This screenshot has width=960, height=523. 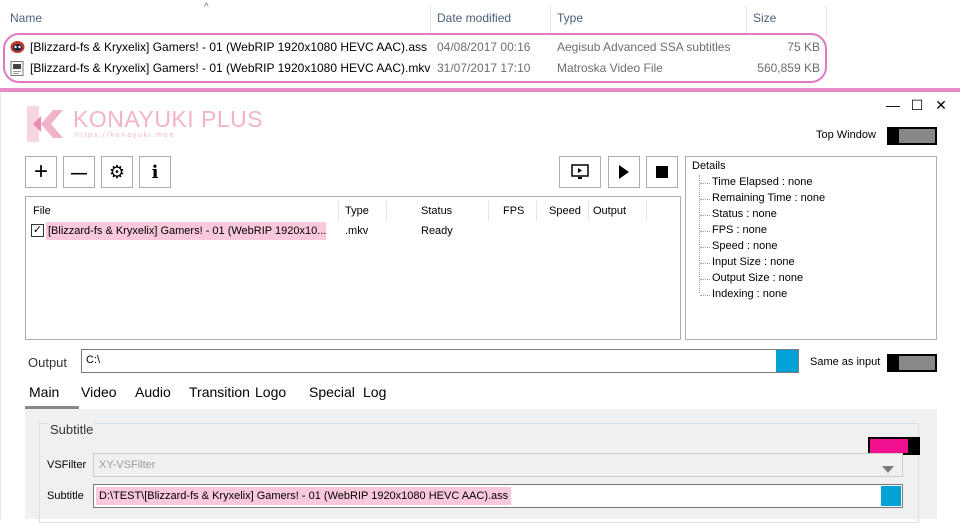 I want to click on start-button, so click(x=624, y=172).